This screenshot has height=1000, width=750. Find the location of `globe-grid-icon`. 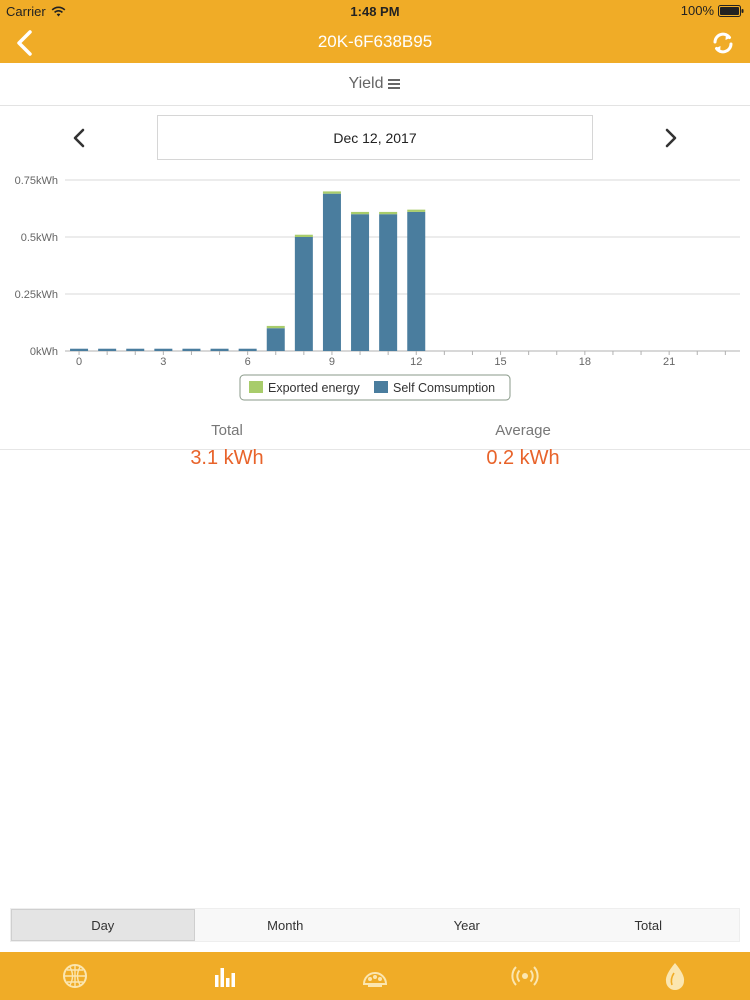

globe-grid-icon is located at coordinates (75, 976).